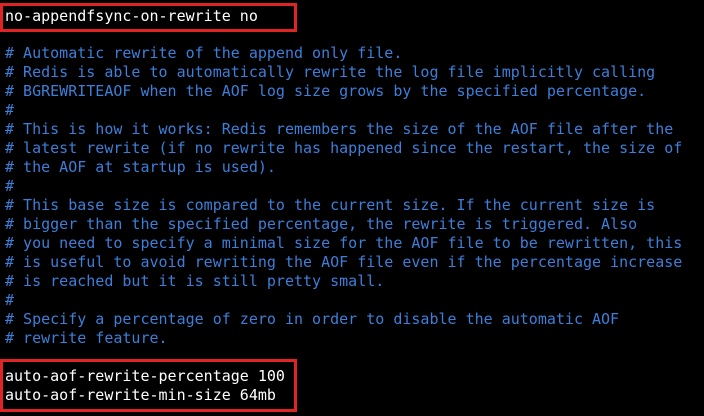 The height and width of the screenshot is (416, 704). Describe the element at coordinates (140, 395) in the screenshot. I see `config-line-auto-aof-rewrite-min-size: auto-aof-rewrite-min-size 64mb` at that location.